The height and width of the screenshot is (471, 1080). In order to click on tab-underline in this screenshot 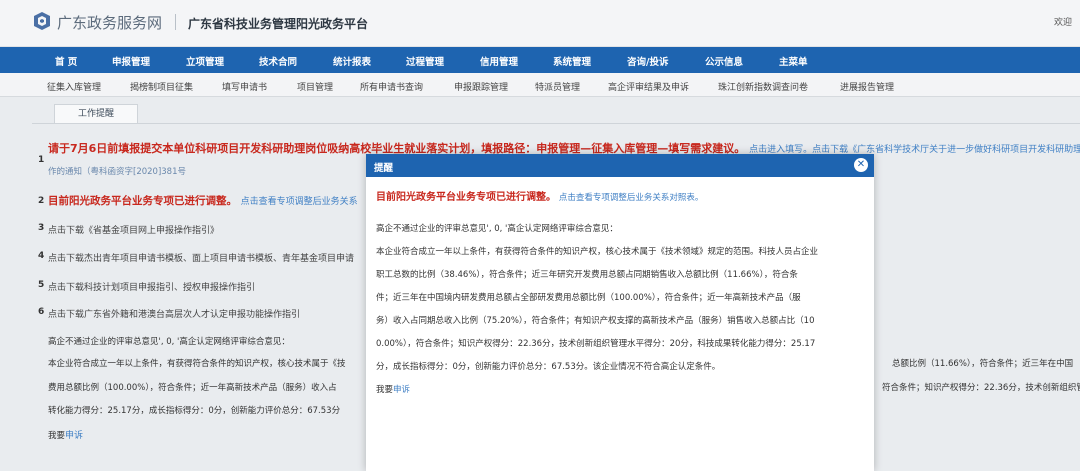, I will do `click(556, 123)`.